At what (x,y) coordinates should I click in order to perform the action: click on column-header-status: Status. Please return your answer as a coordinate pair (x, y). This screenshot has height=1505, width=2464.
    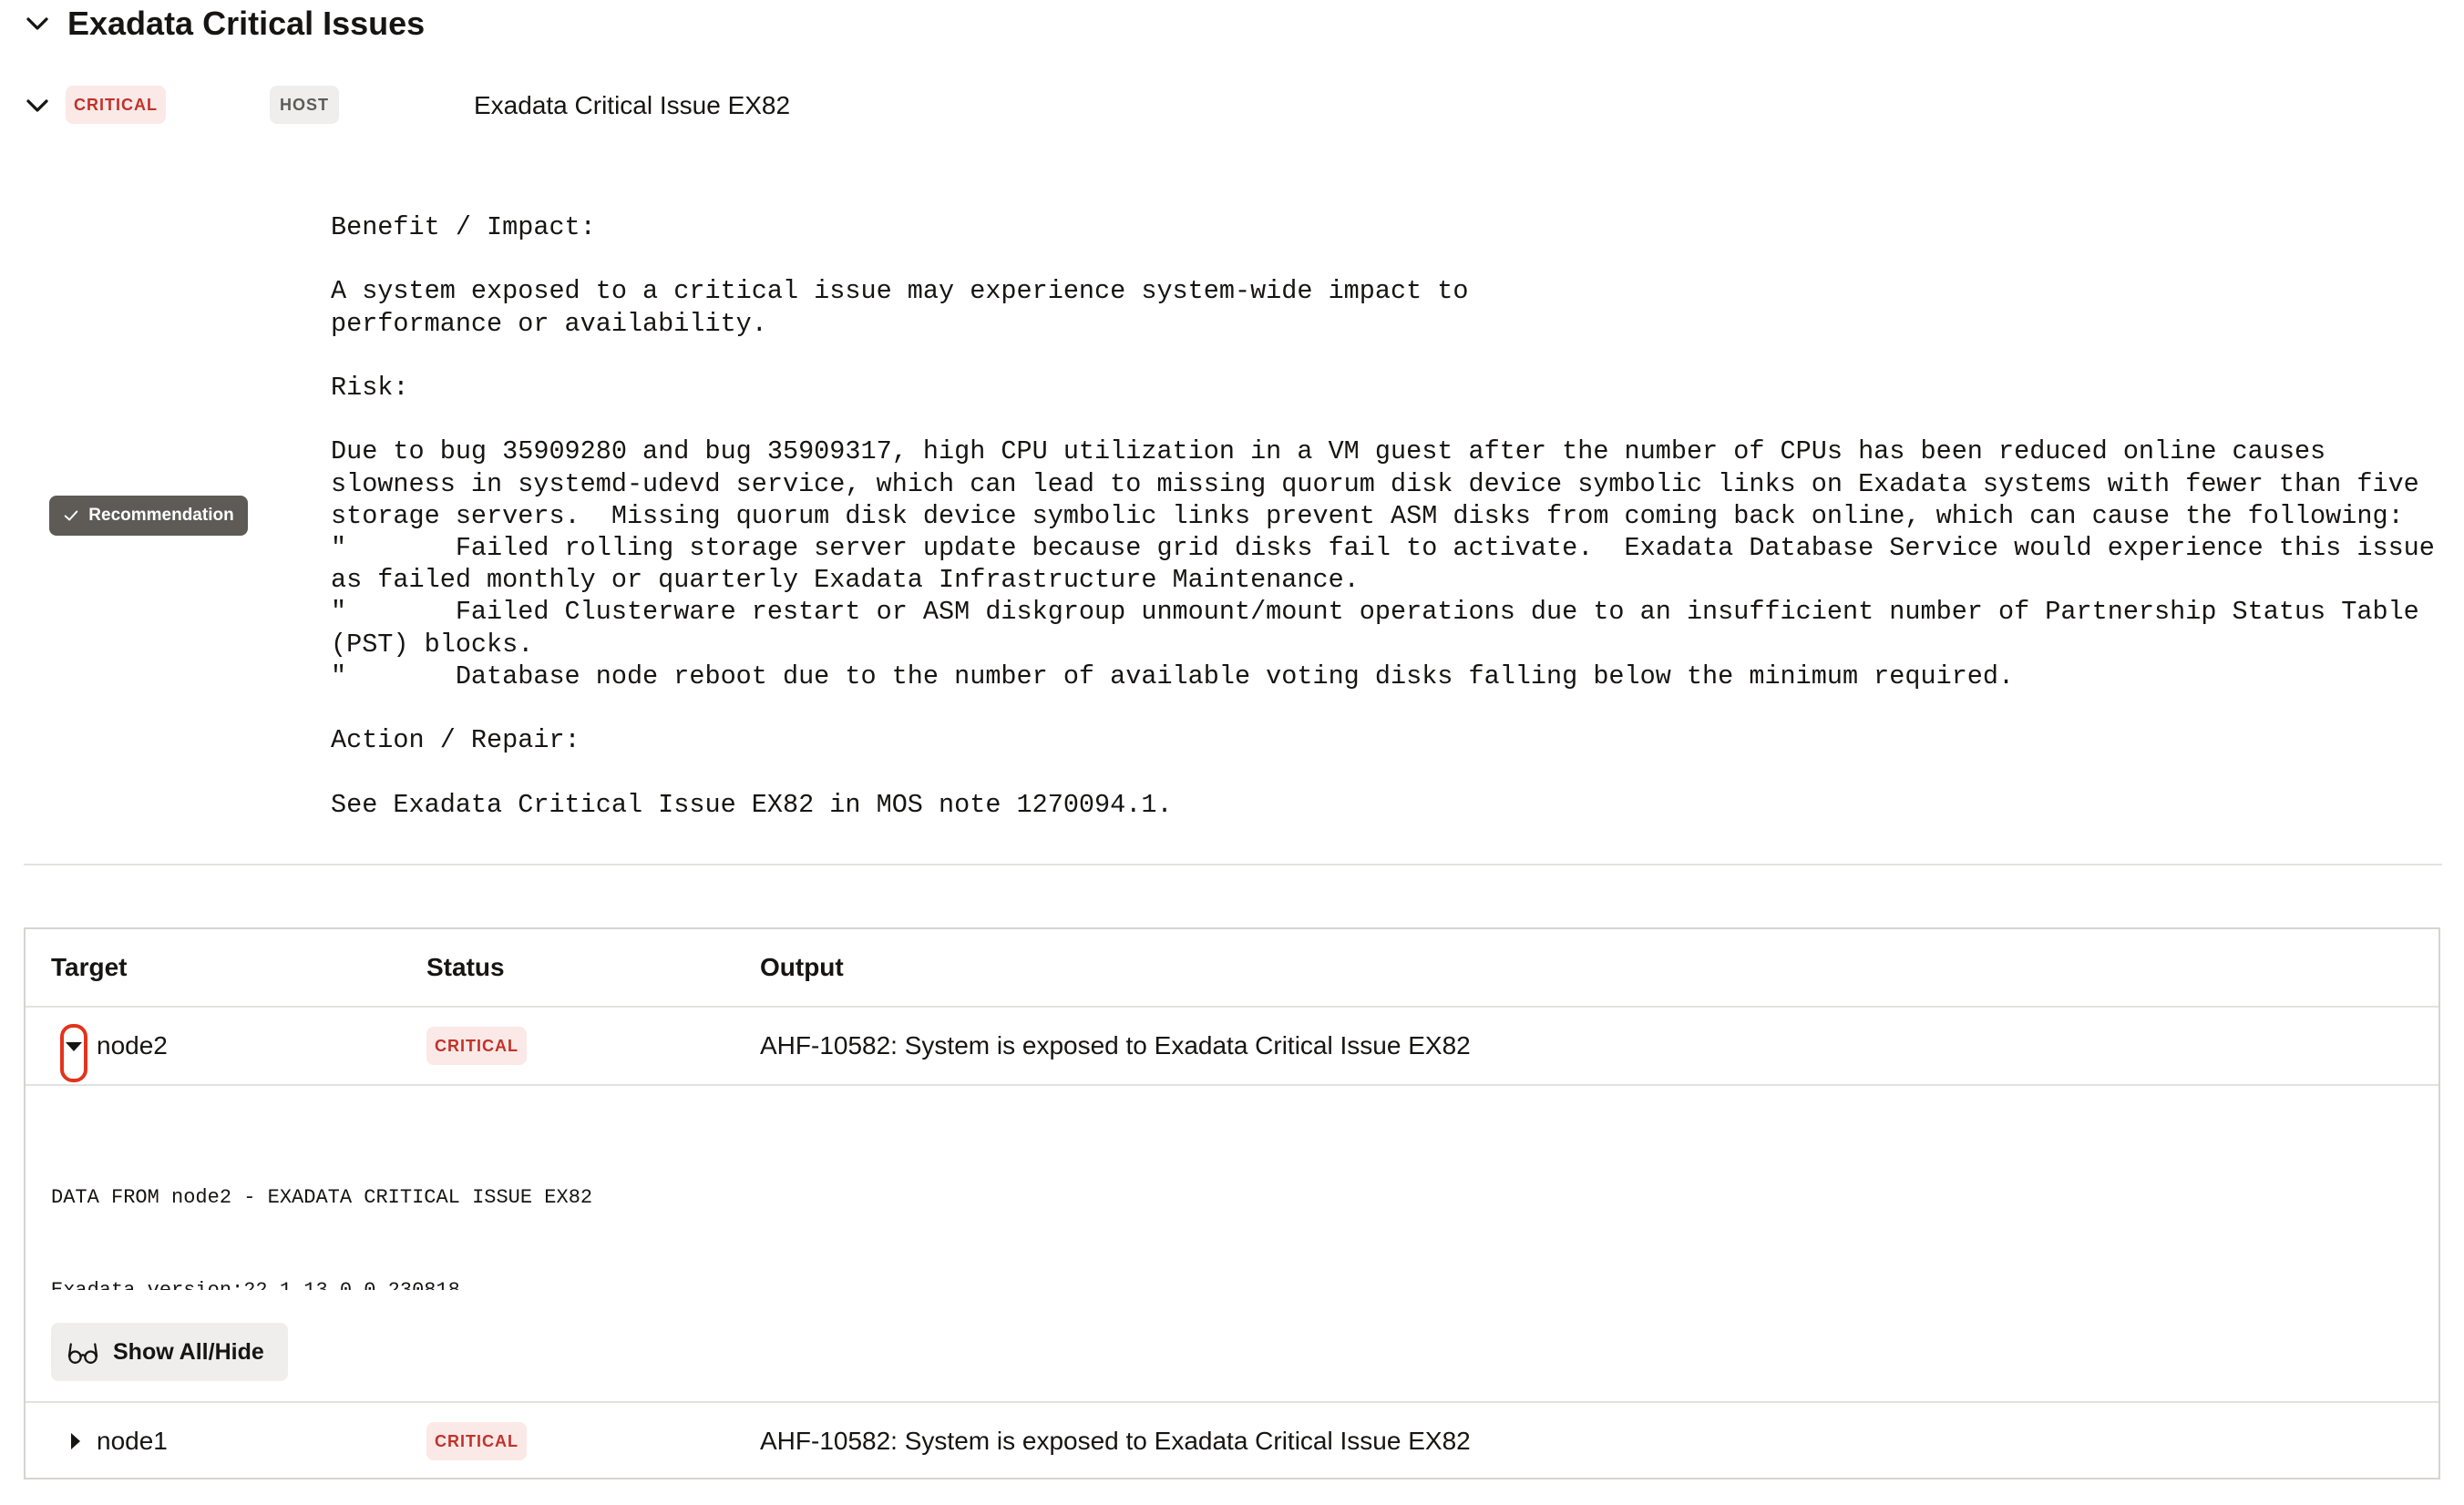
    Looking at the image, I should click on (465, 967).